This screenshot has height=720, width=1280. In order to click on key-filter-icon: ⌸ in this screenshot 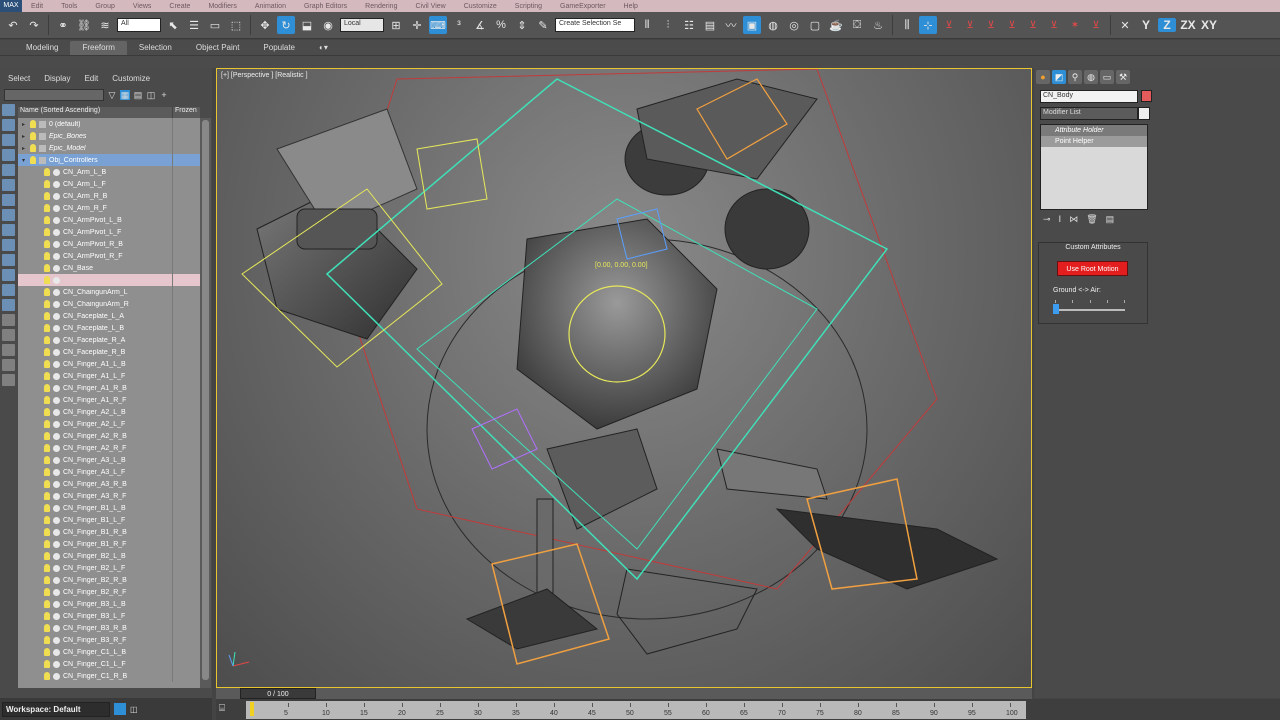, I will do `click(228, 710)`.